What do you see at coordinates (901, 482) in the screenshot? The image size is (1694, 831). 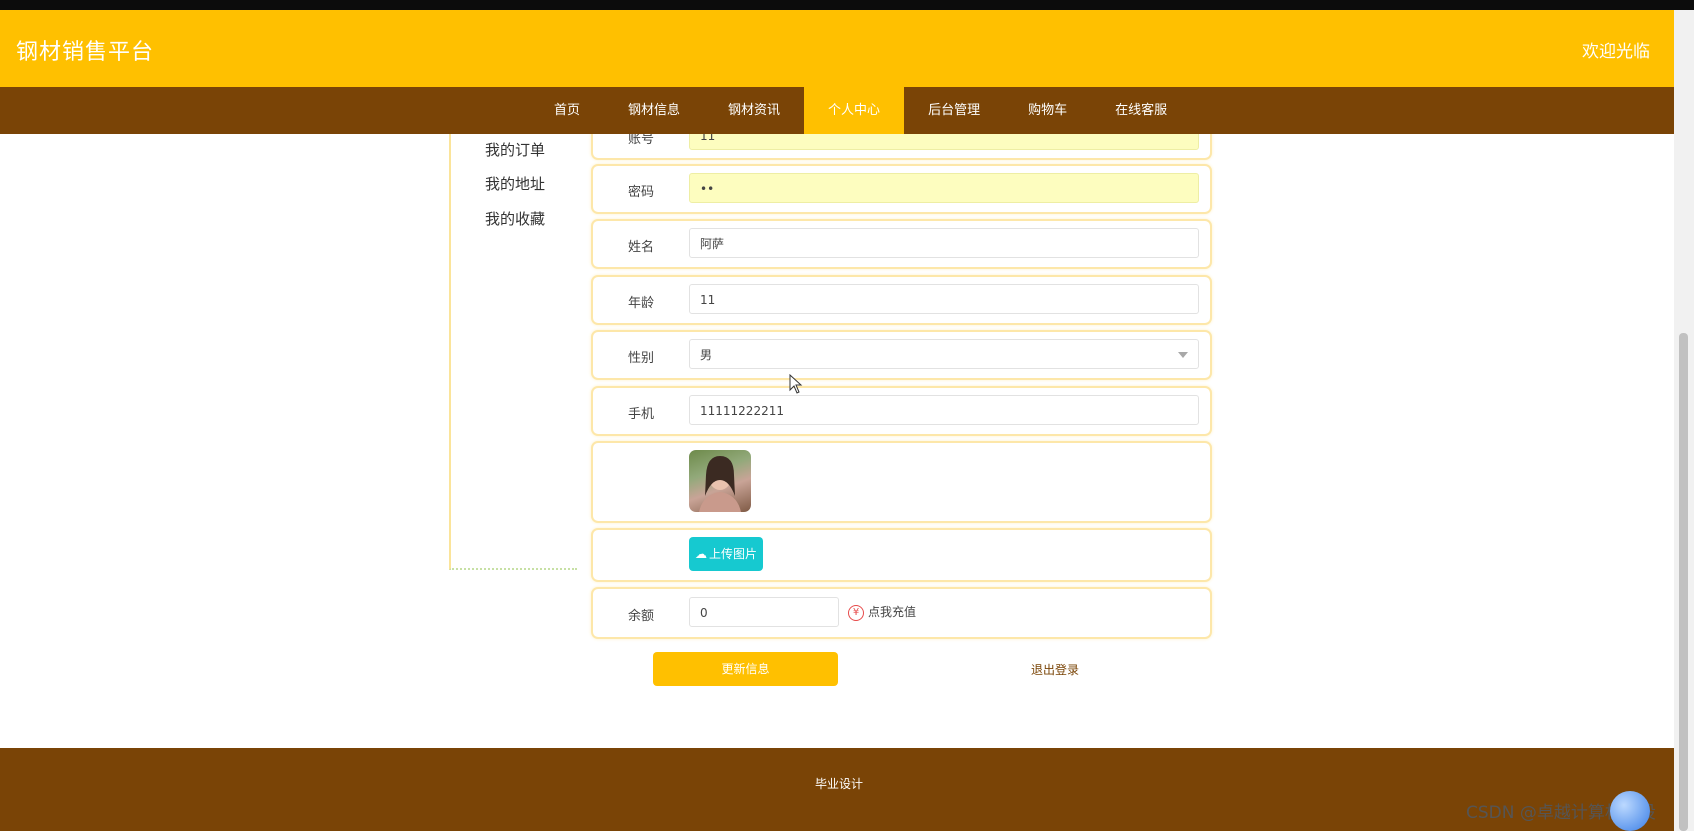 I see `avatar-row` at bounding box center [901, 482].